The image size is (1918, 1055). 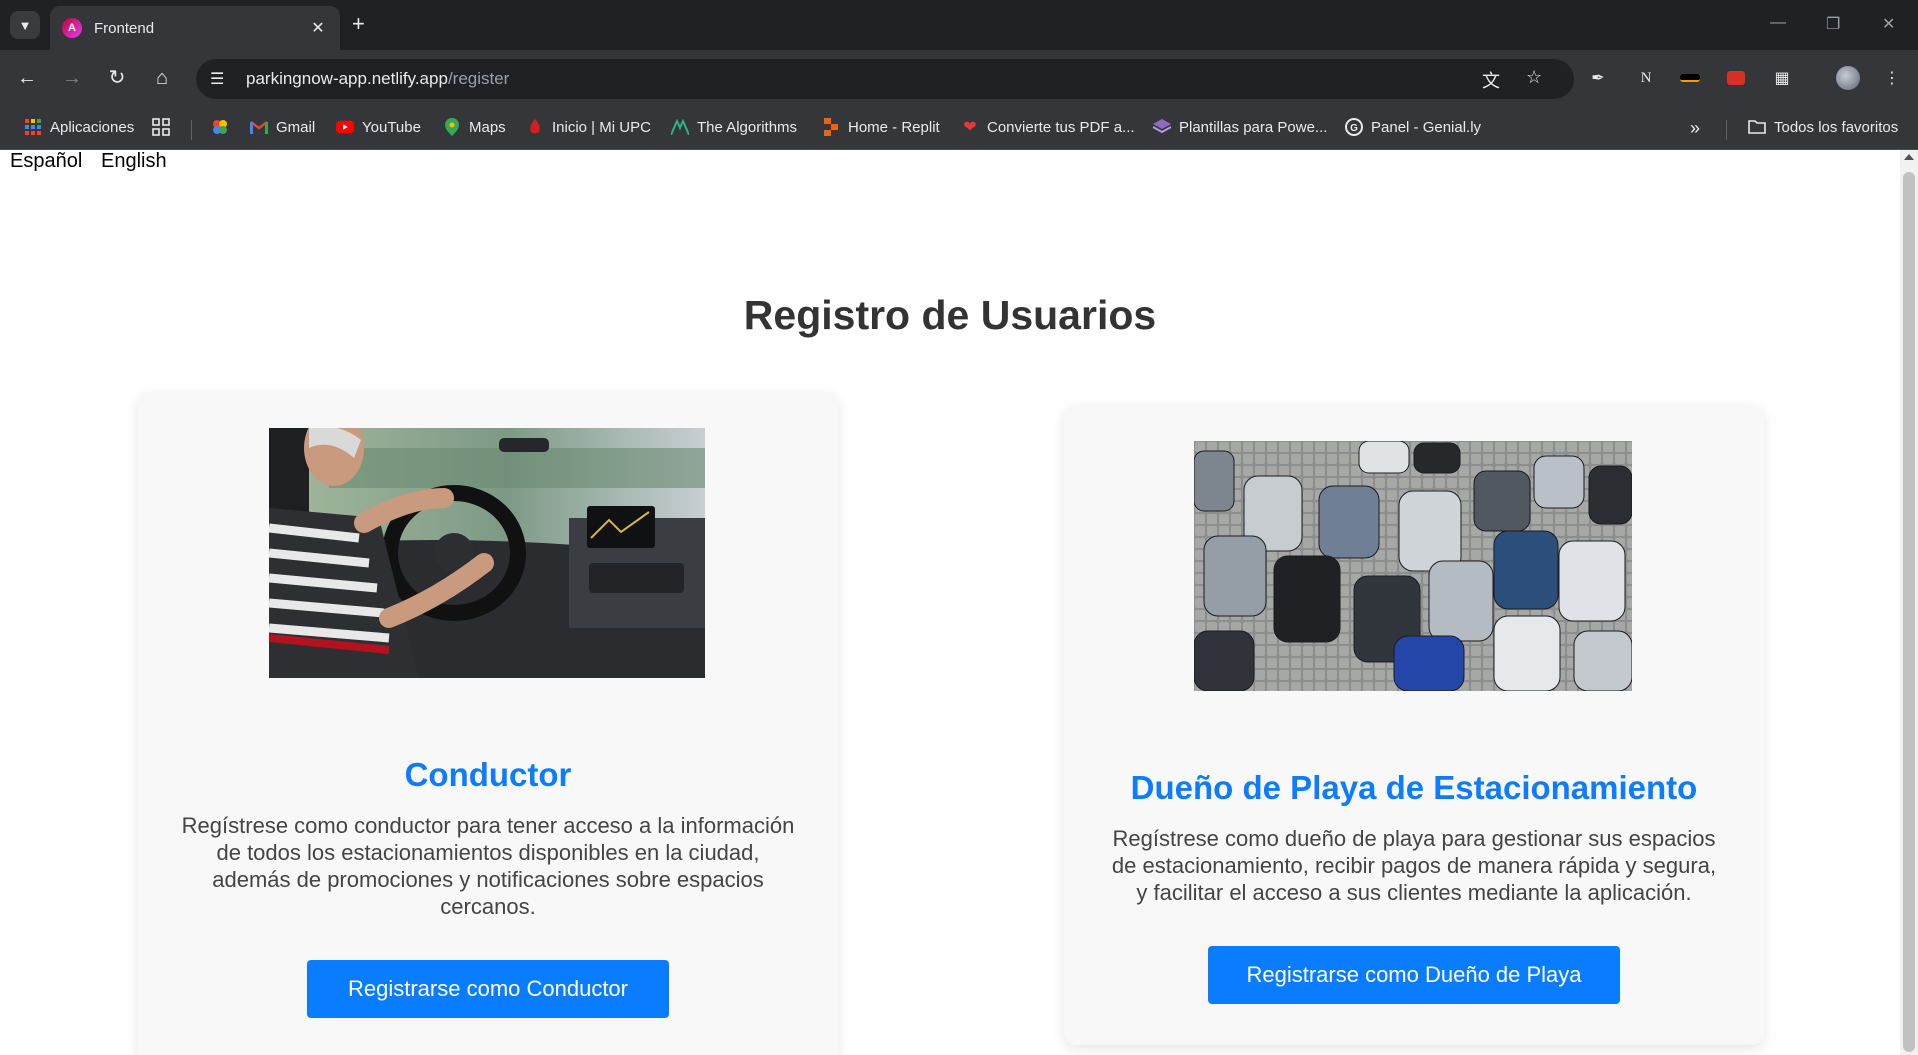 I want to click on site-info-icon: ☰, so click(x=221, y=79).